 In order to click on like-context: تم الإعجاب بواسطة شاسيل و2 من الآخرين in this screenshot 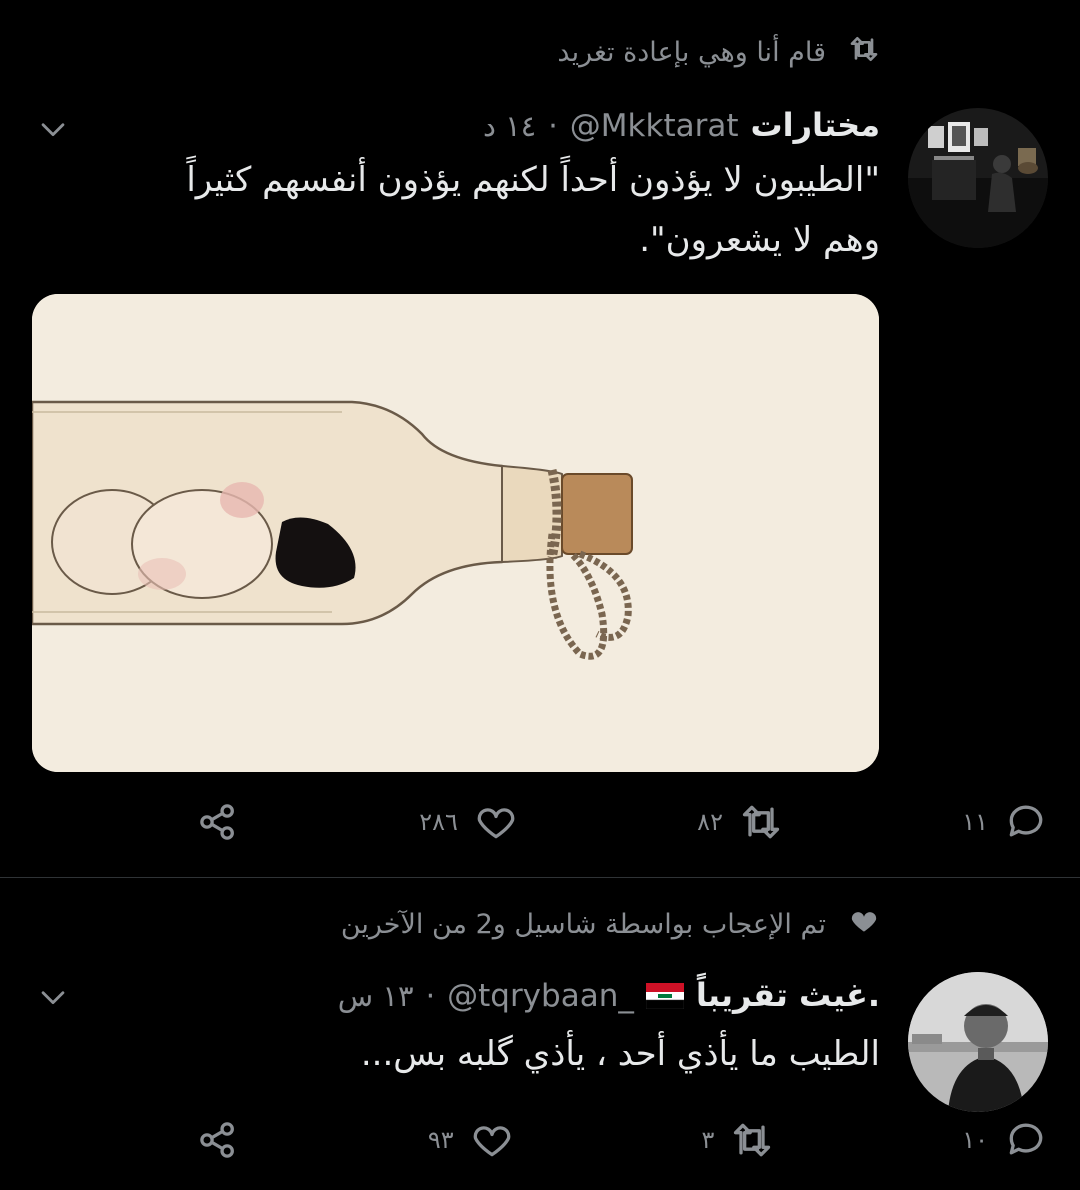, I will do `click(610, 924)`.